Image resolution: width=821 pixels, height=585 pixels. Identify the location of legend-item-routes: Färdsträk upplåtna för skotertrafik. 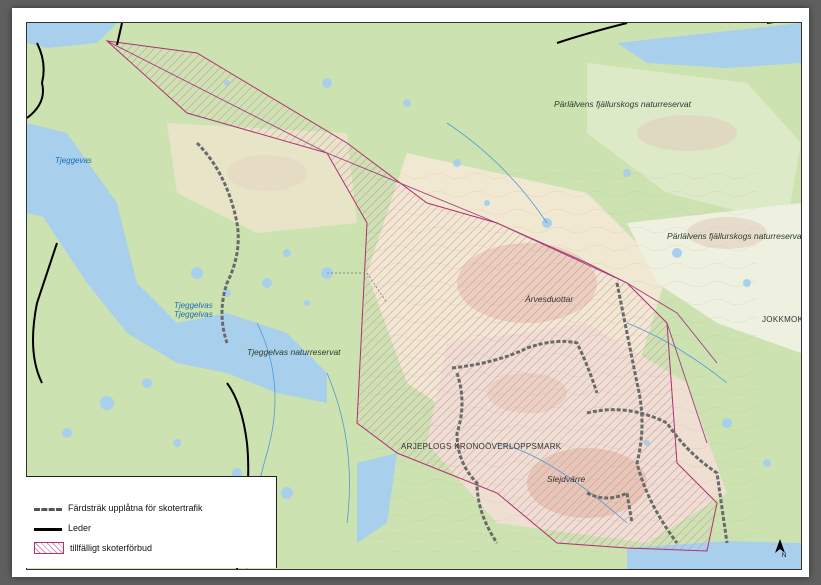
(118, 508).